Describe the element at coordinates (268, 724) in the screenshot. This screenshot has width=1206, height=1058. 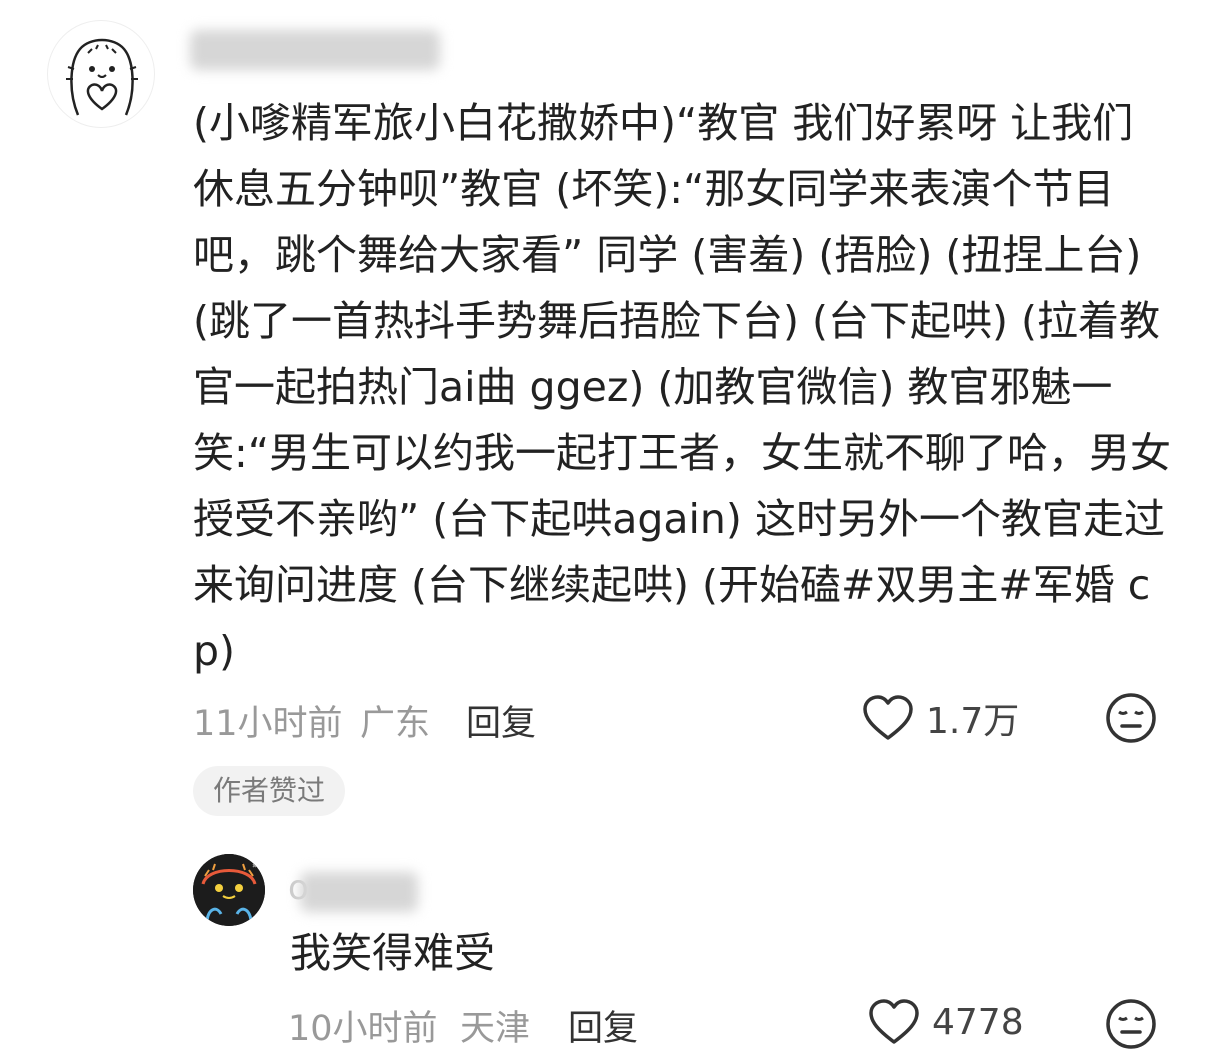
I see `comment-time: 11小时前` at that location.